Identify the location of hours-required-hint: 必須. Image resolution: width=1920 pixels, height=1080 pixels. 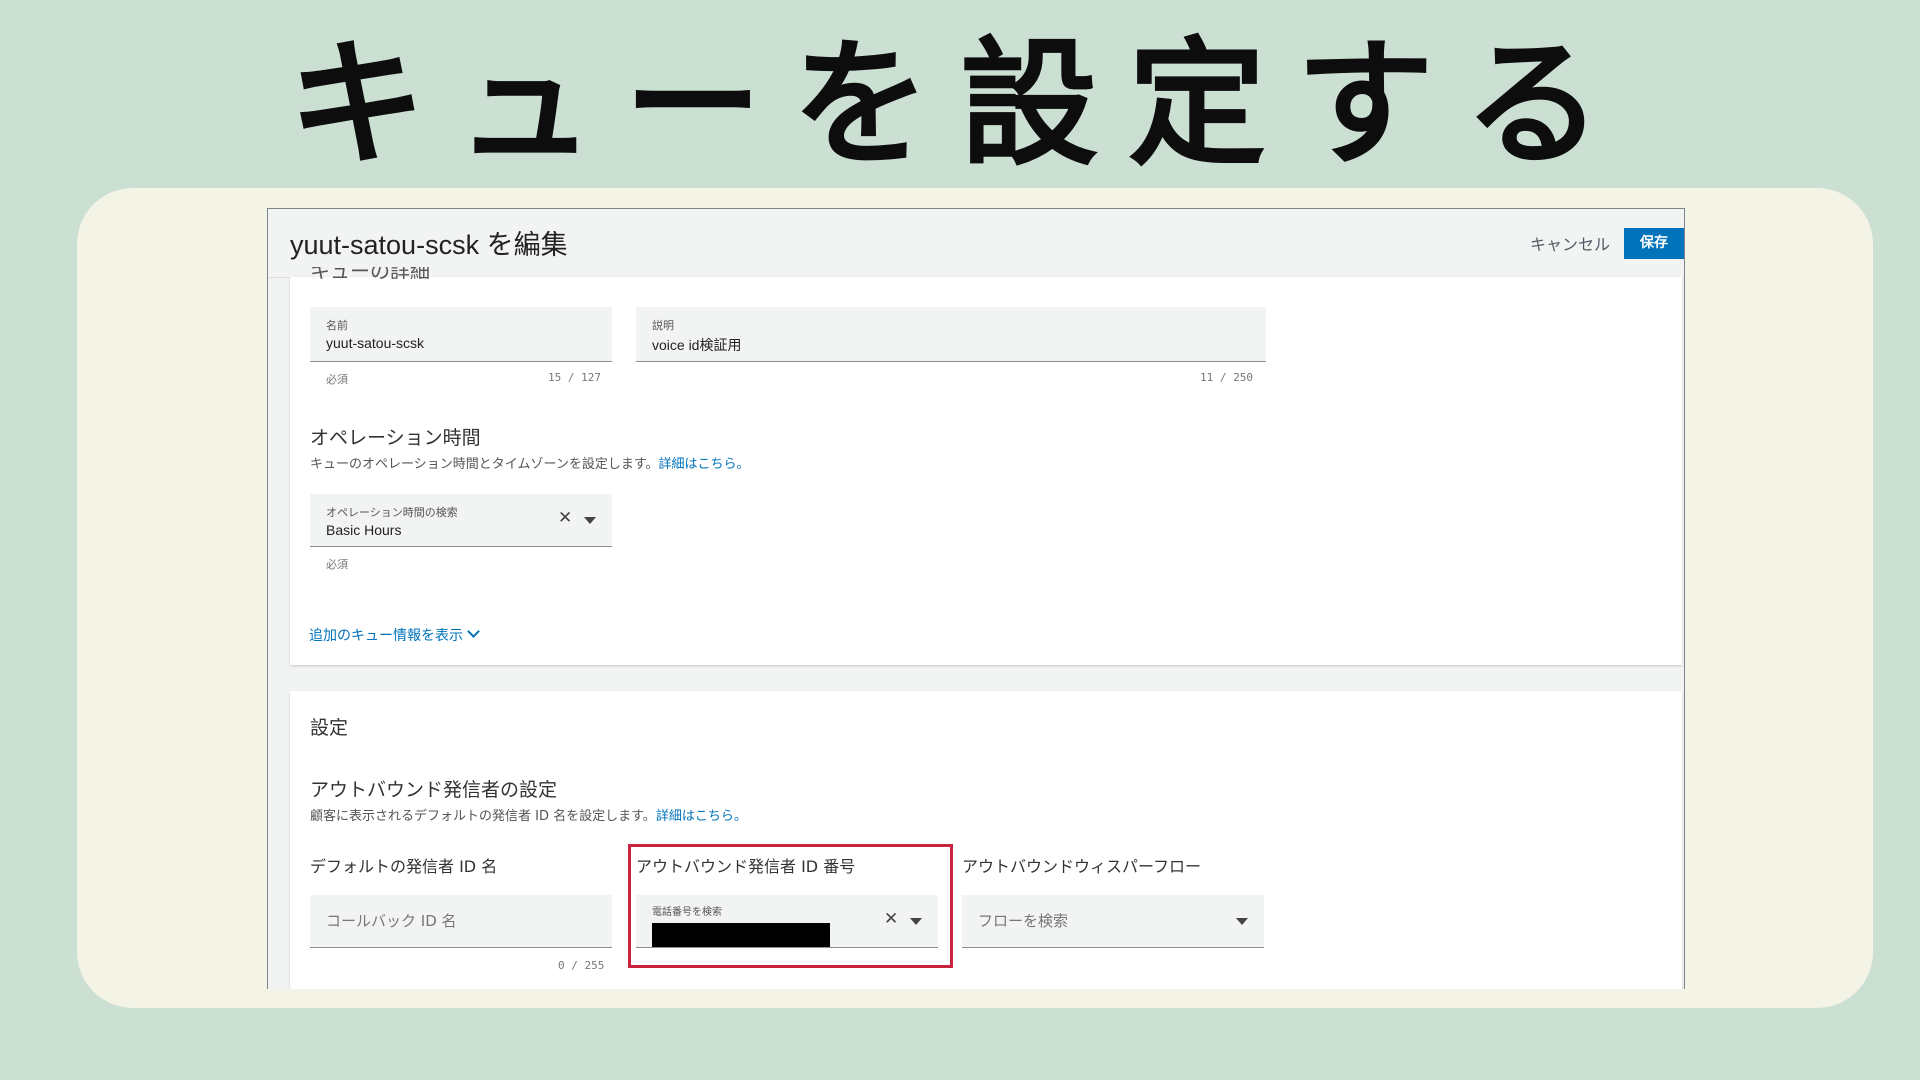
(337, 564).